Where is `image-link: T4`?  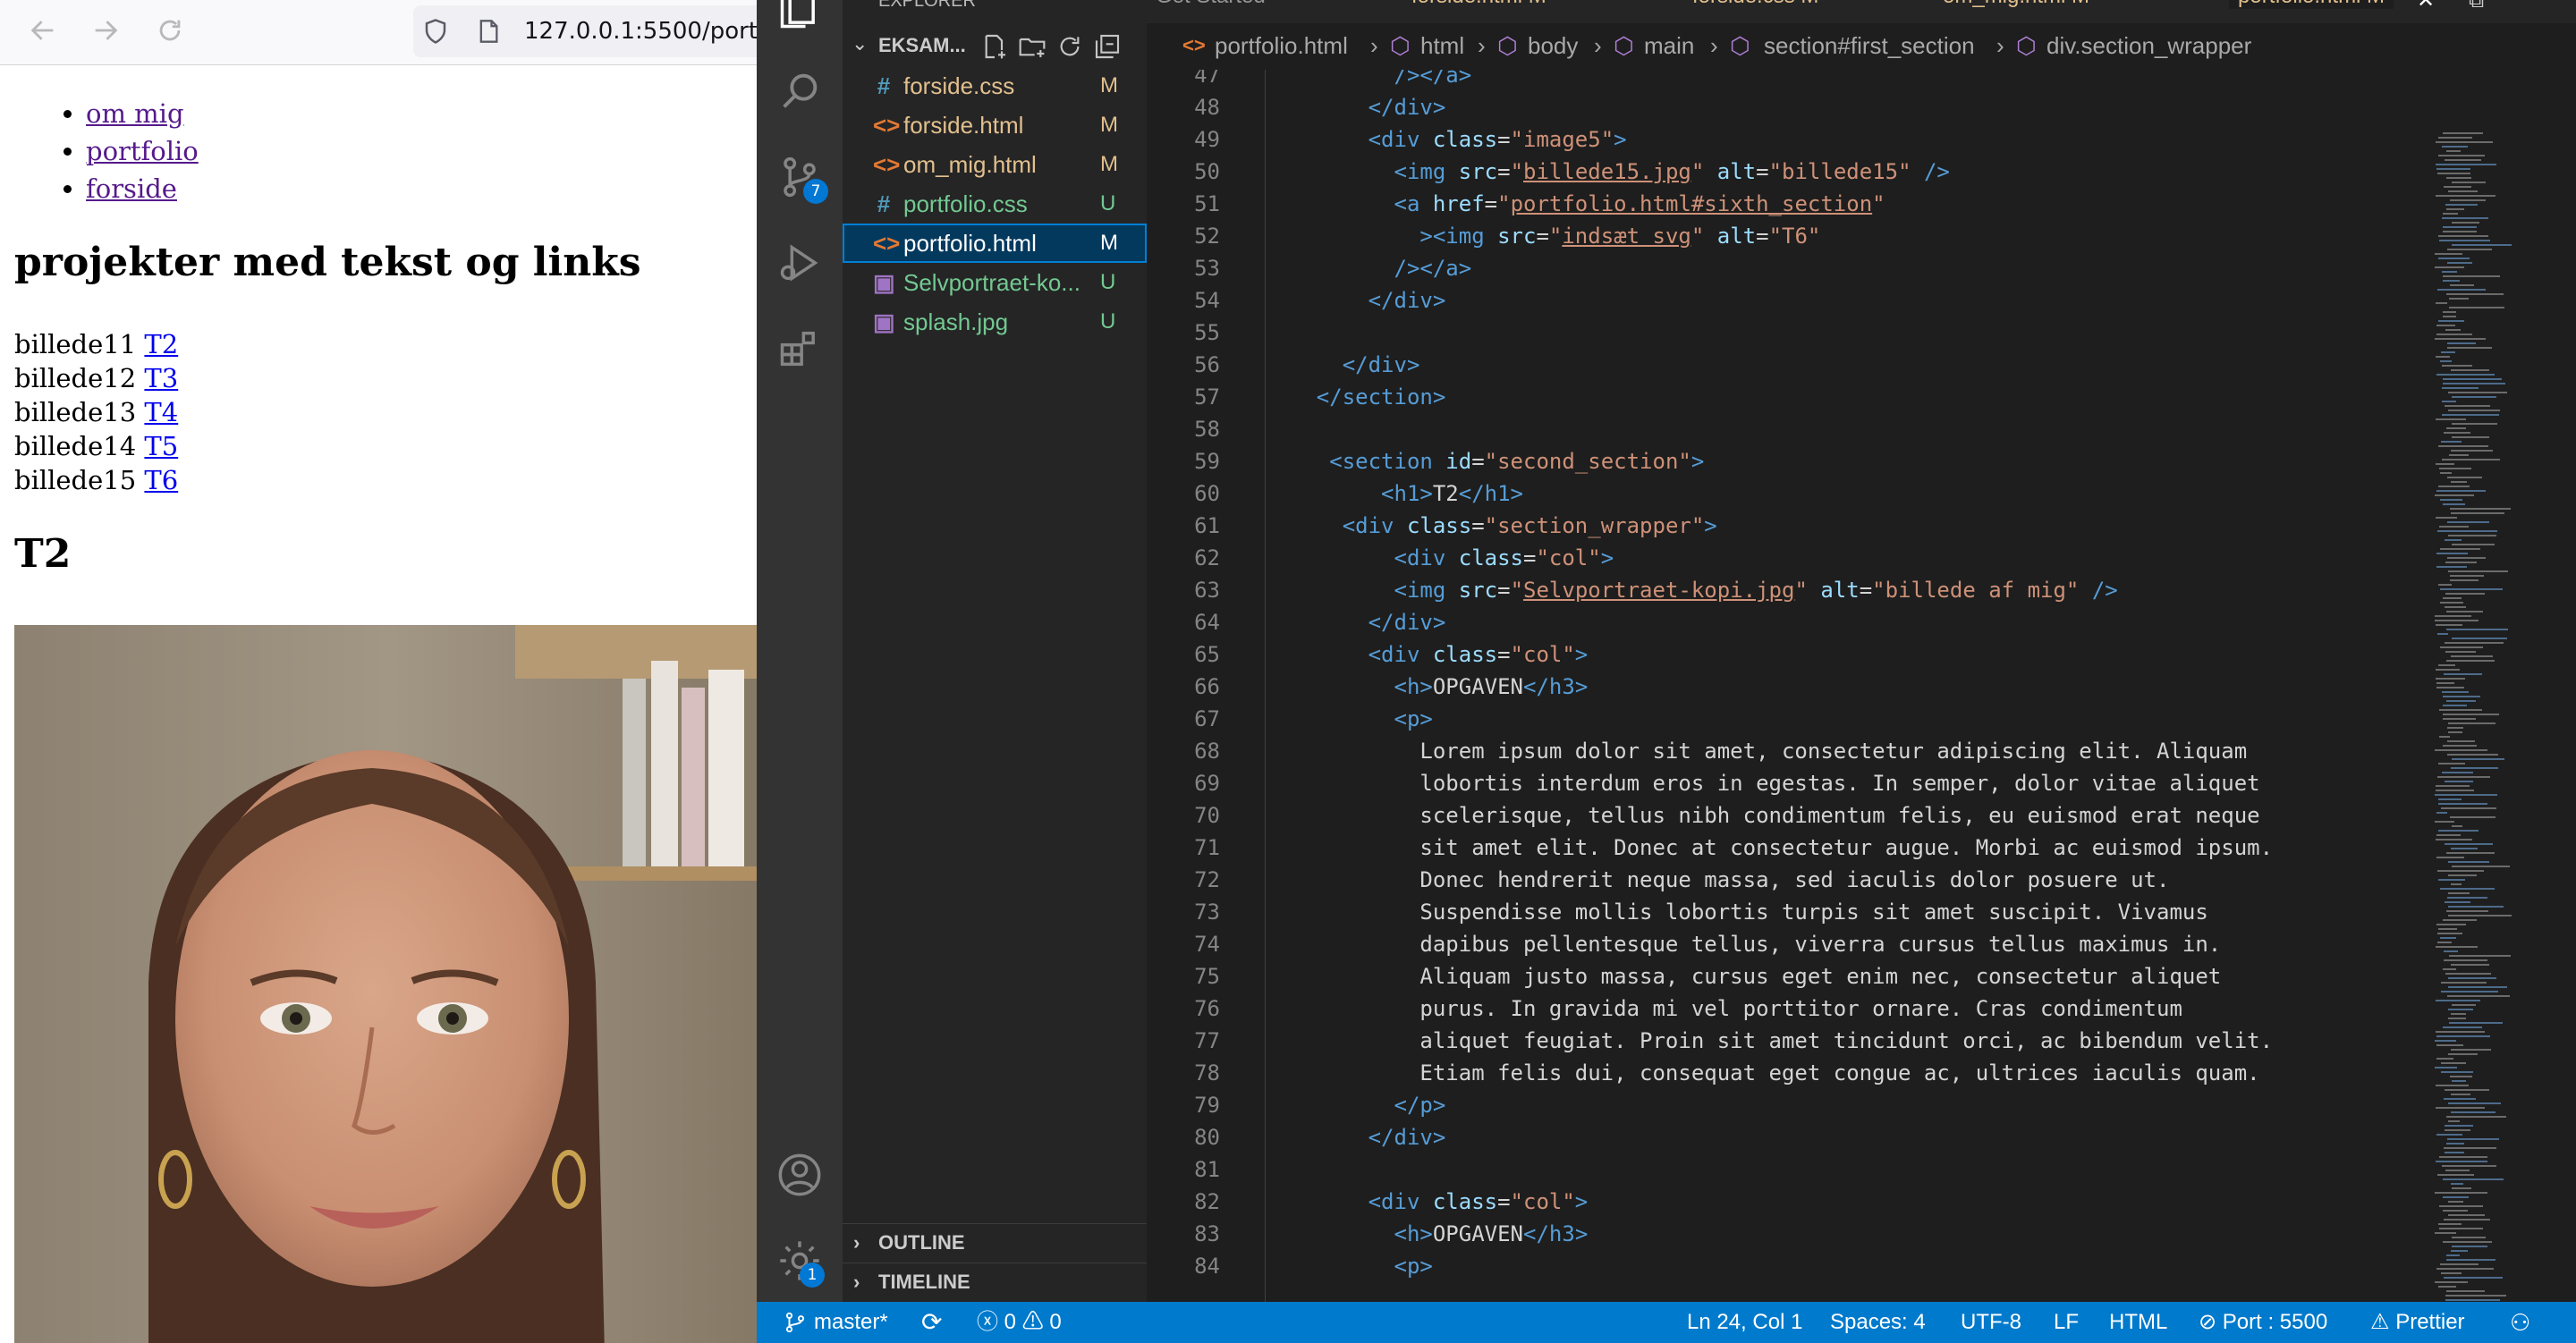 image-link: T4 is located at coordinates (161, 412).